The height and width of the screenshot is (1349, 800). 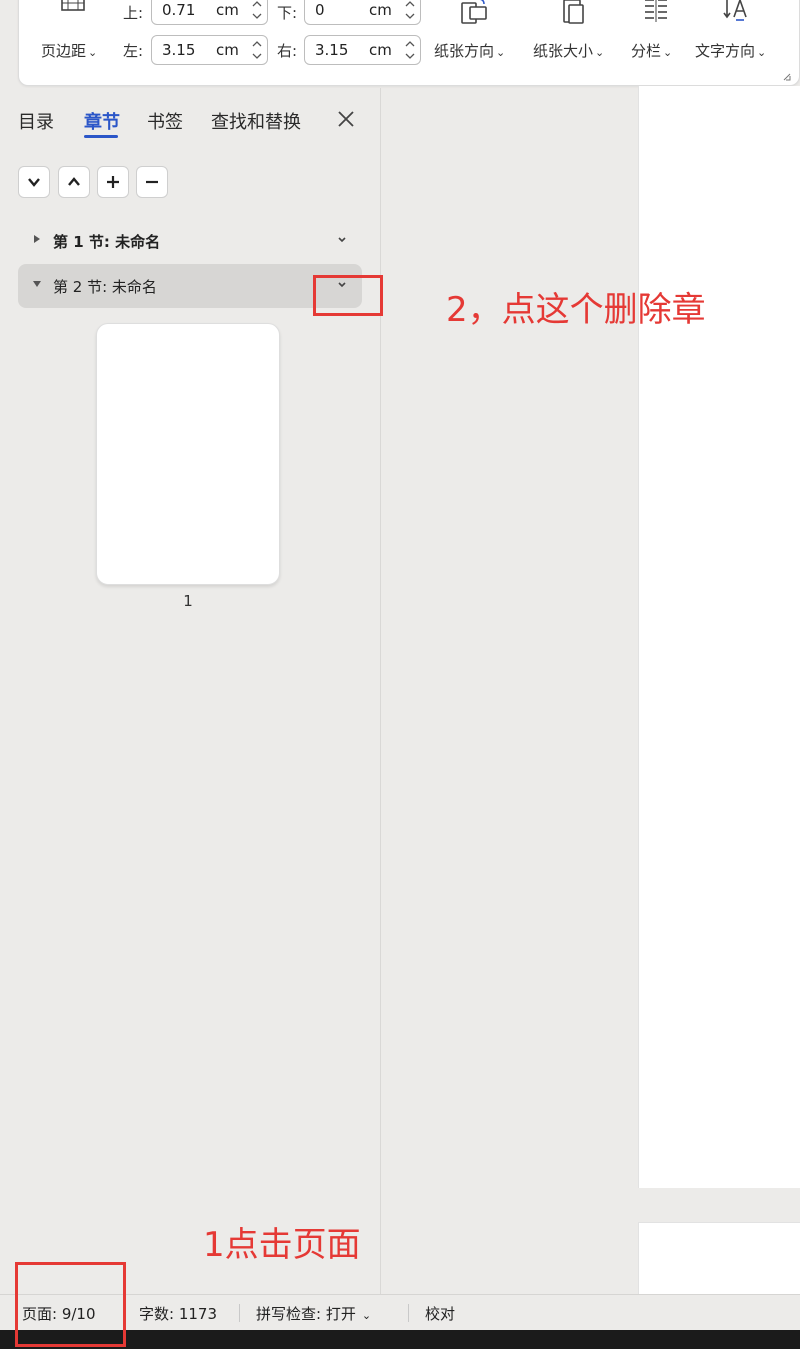 I want to click on columns-label: 分栏, so click(x=646, y=51).